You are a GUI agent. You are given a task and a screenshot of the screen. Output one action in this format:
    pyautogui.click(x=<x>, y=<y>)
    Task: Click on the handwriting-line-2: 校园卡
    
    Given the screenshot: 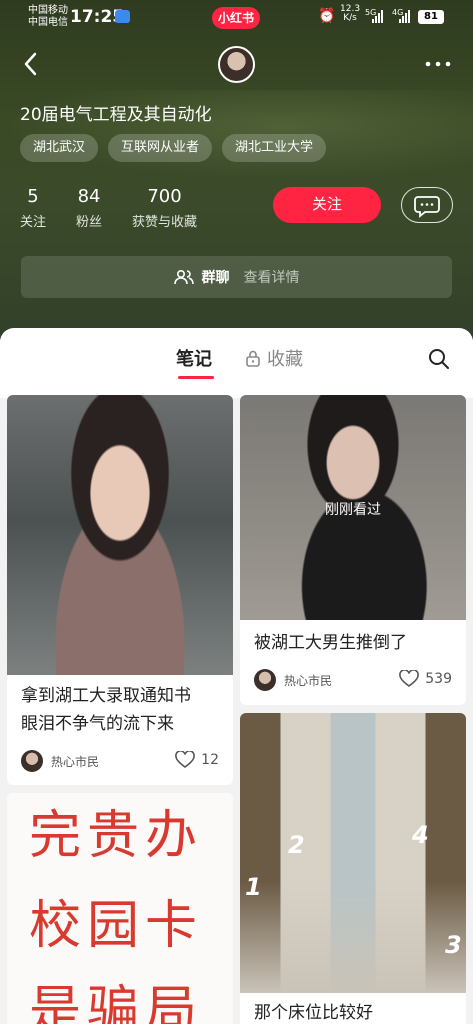 What is the action you would take?
    pyautogui.click(x=116, y=926)
    